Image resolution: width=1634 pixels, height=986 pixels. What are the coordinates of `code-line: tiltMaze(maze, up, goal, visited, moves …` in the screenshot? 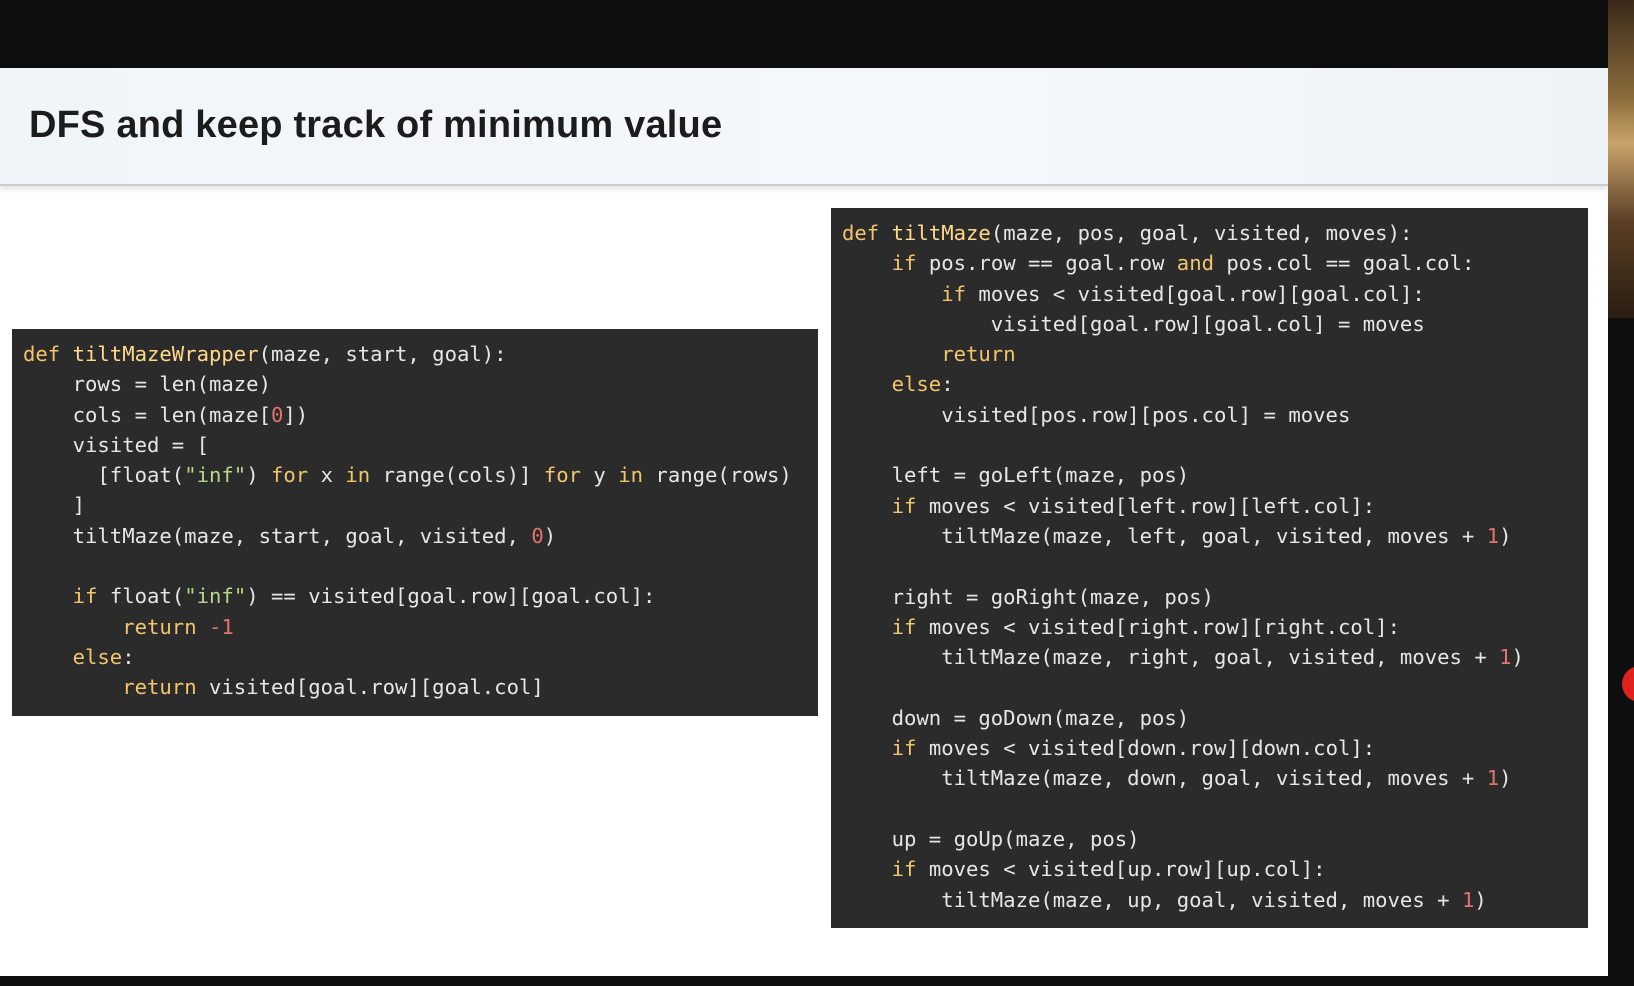 It's located at (1164, 900).